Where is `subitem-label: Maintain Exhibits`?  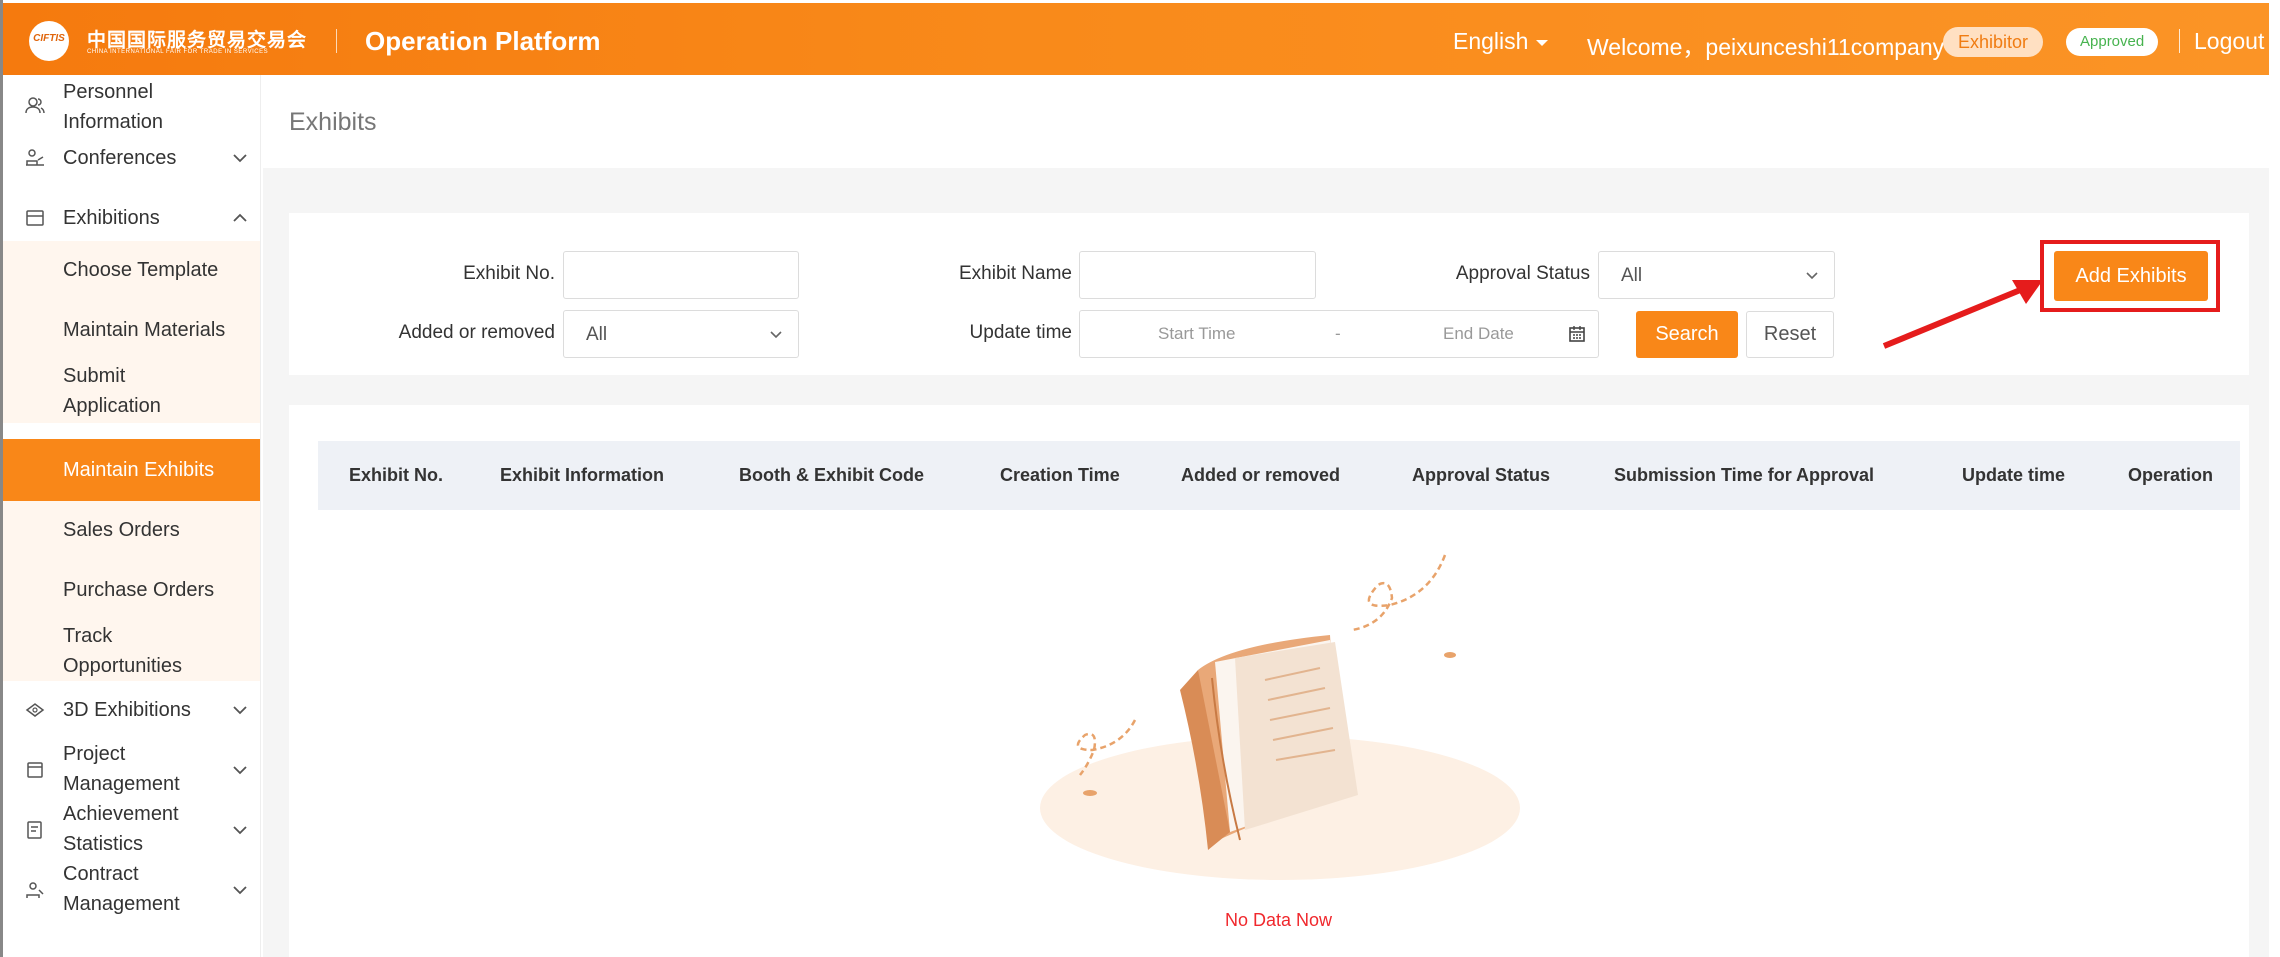
subitem-label: Maintain Exhibits is located at coordinates (139, 470).